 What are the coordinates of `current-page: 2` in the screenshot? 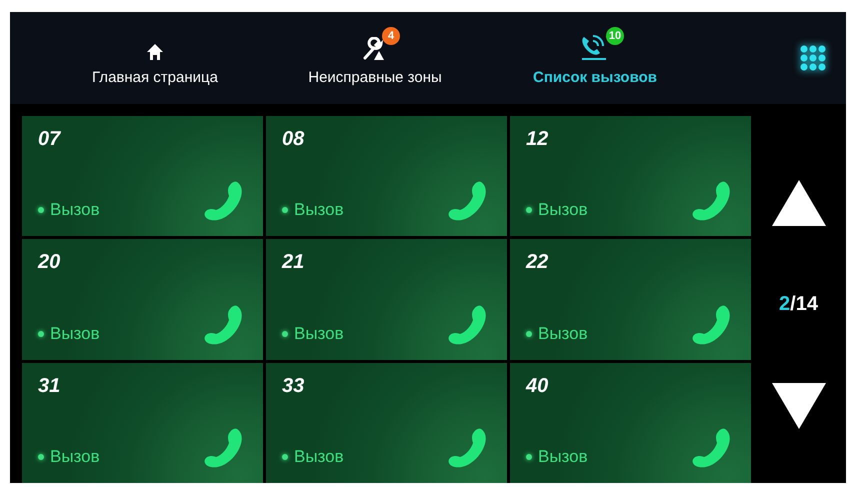 It's located at (784, 304).